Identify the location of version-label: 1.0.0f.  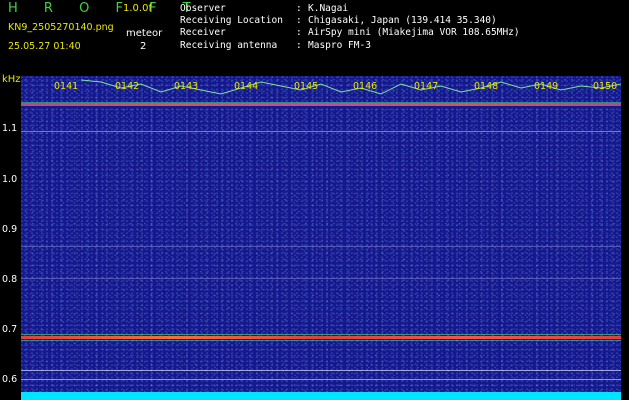
(137, 8).